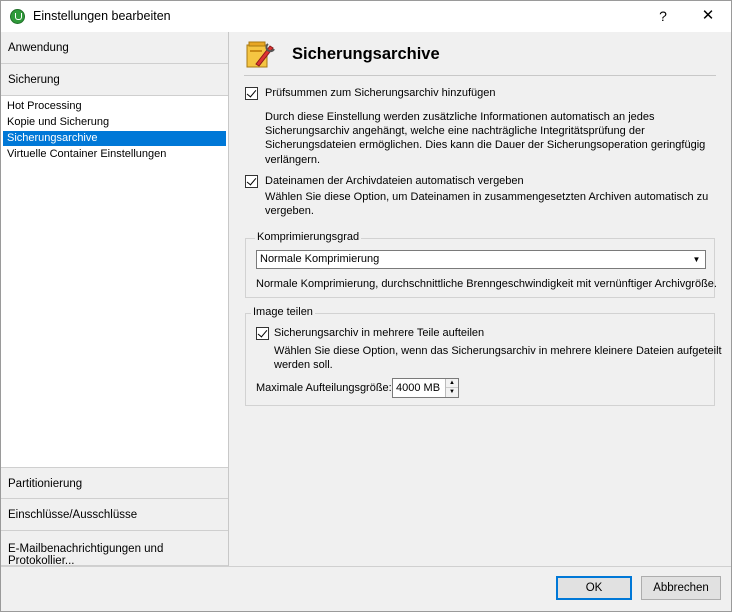 The width and height of the screenshot is (732, 612). I want to click on description-line: verlängern., so click(293, 159).